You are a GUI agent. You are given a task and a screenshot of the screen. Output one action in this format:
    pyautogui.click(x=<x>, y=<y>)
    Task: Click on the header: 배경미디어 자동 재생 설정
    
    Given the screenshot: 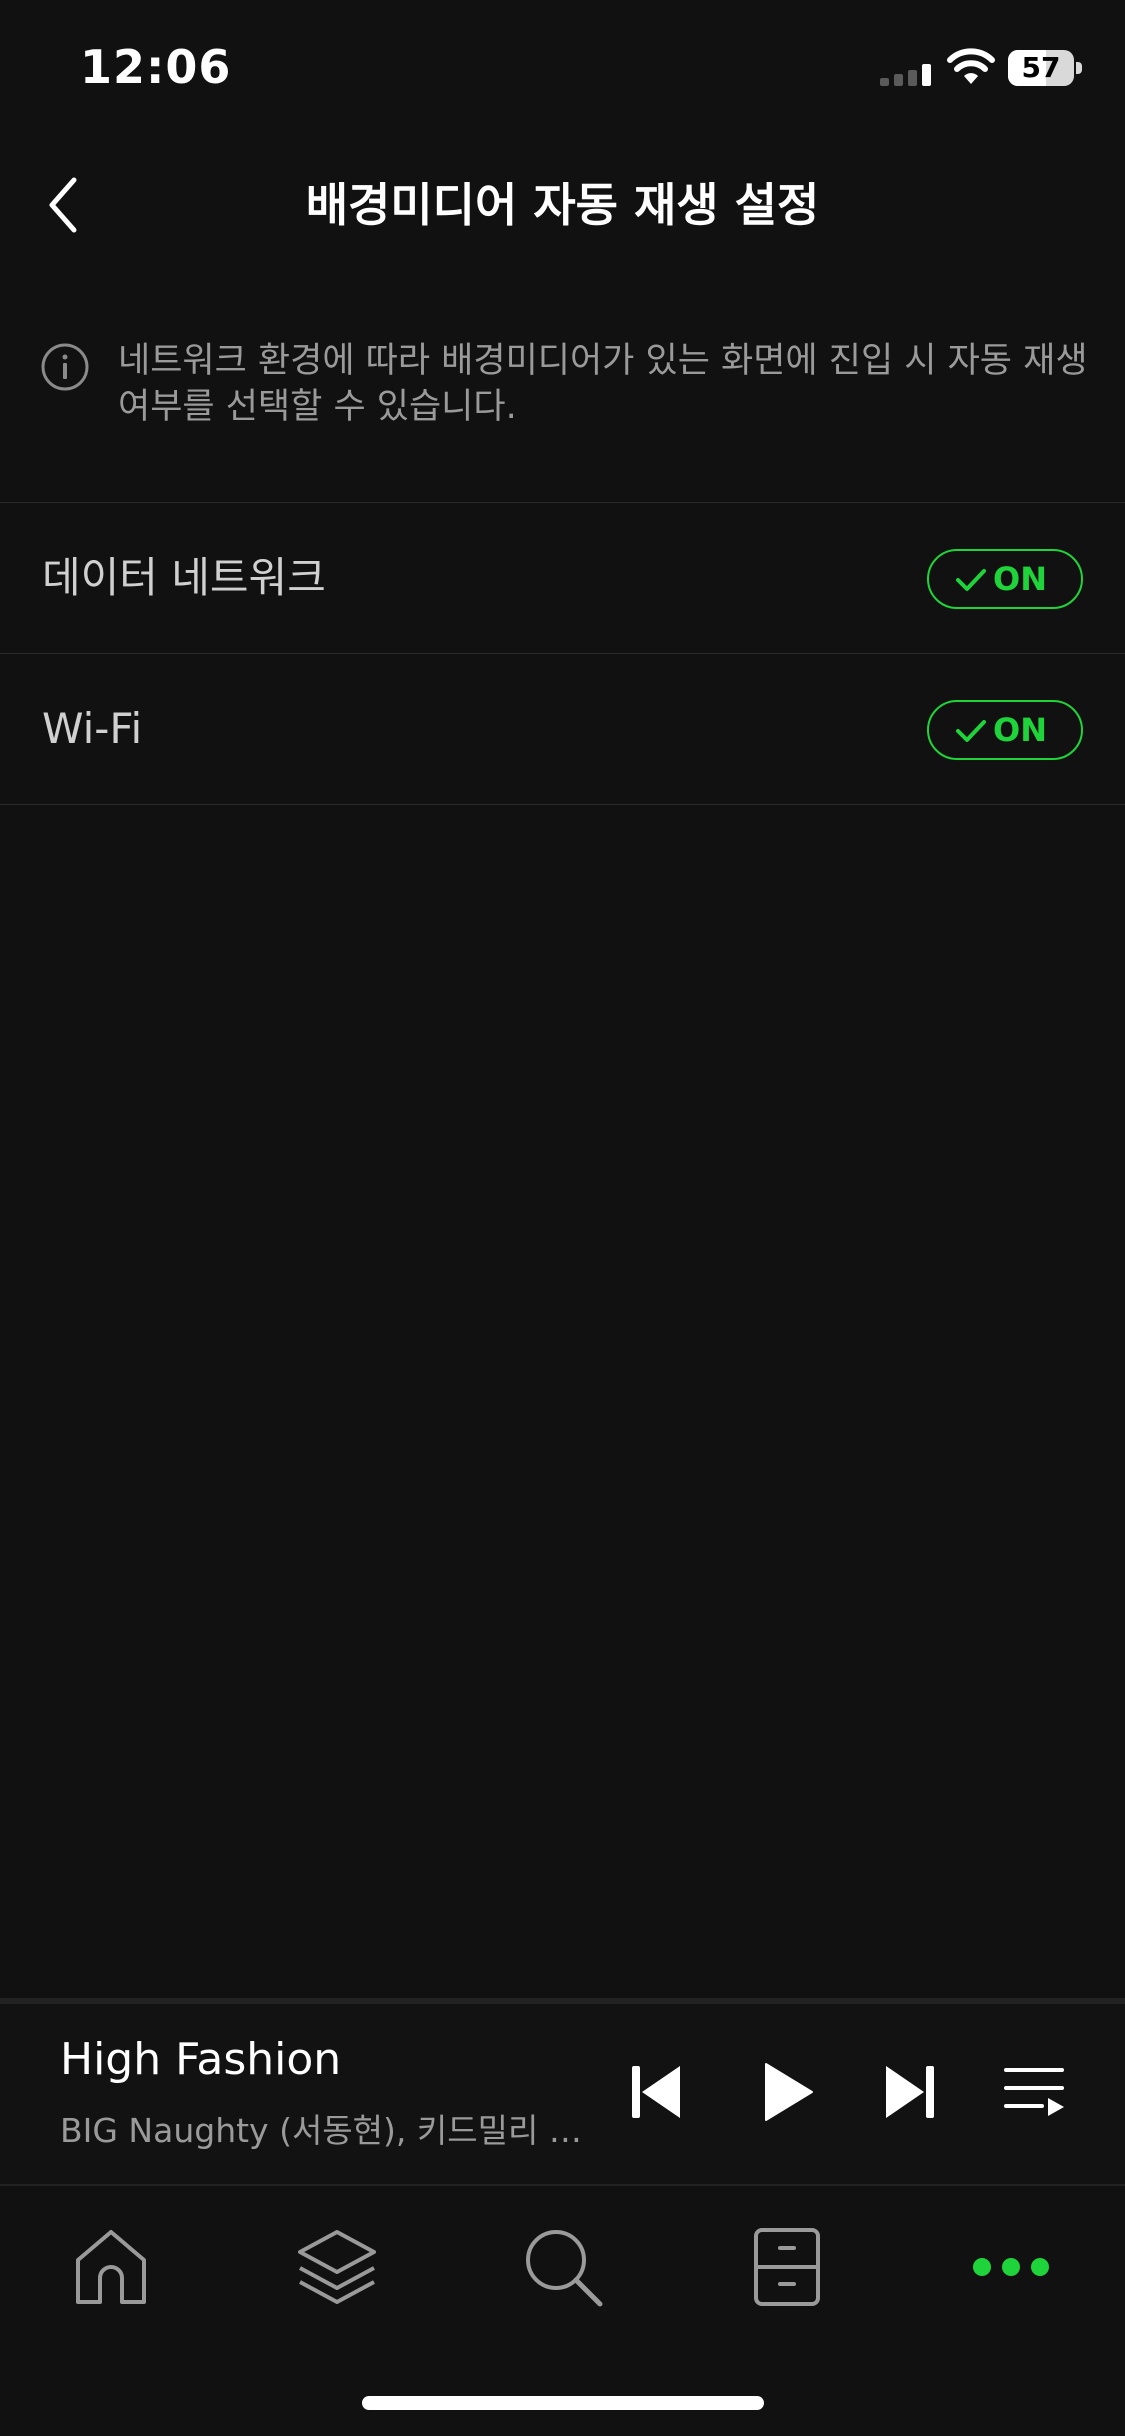 What is the action you would take?
    pyautogui.click(x=562, y=205)
    